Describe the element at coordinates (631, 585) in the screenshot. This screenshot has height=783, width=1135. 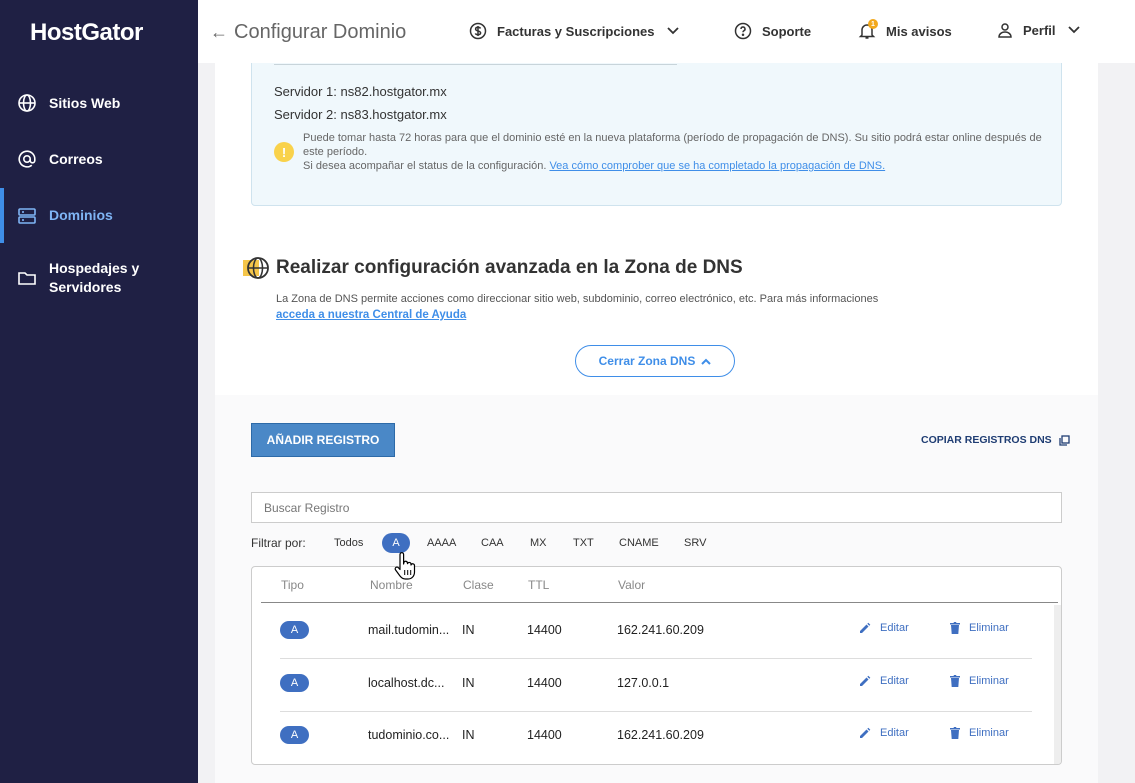
I see `column-header-valor: Valor` at that location.